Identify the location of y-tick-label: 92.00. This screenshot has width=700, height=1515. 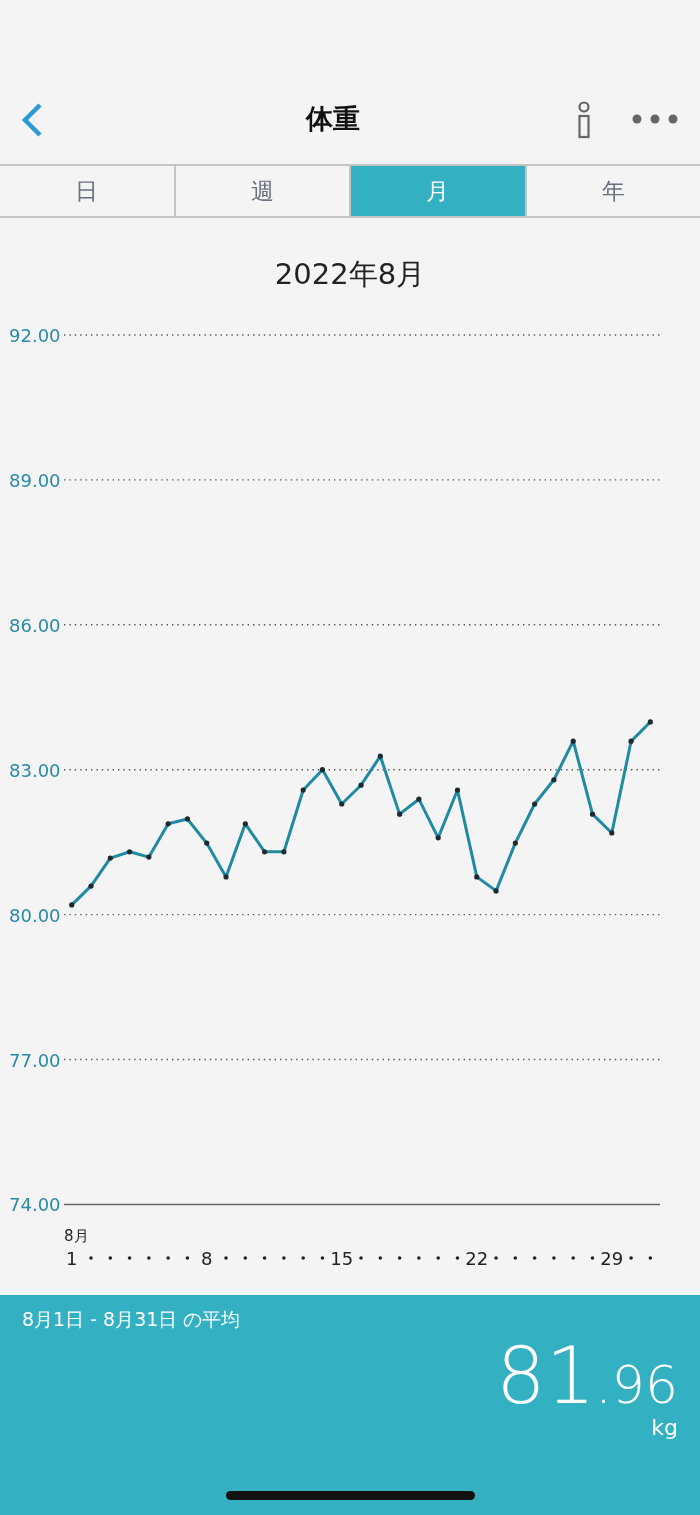
(35, 335).